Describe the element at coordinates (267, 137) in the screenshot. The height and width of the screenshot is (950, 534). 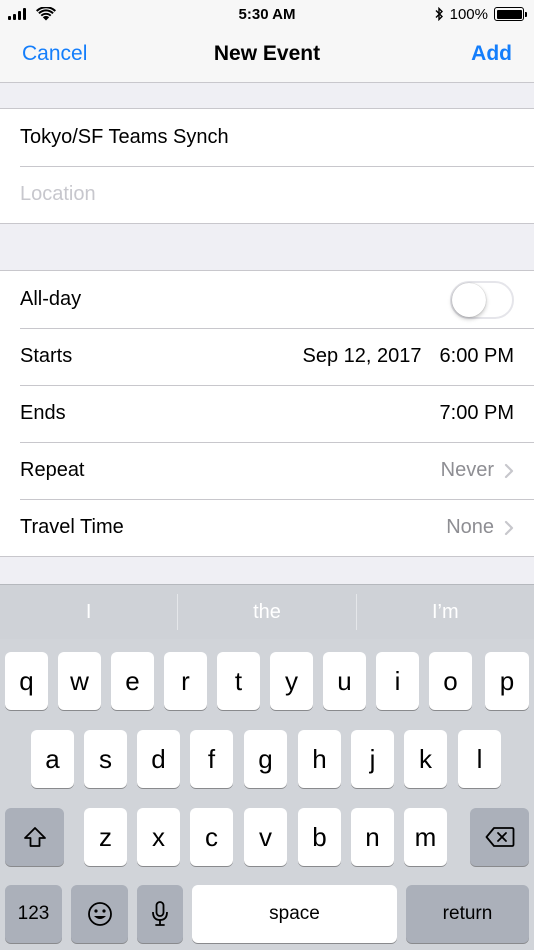
I see `title-field: Tokyo/SF Teams Synch` at that location.